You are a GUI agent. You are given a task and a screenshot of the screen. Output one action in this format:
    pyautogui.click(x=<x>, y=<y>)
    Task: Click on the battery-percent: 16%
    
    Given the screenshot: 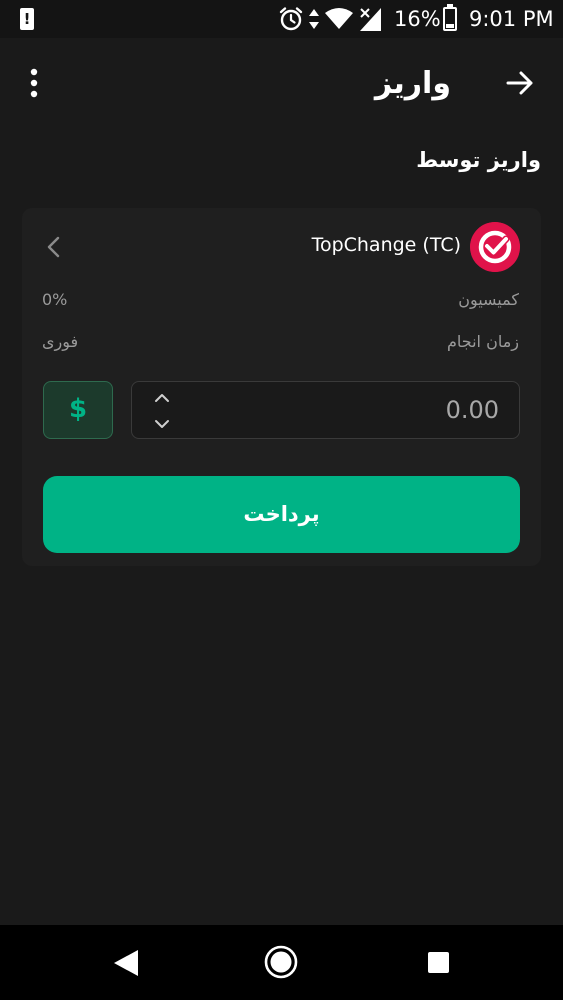 What is the action you would take?
    pyautogui.click(x=417, y=19)
    